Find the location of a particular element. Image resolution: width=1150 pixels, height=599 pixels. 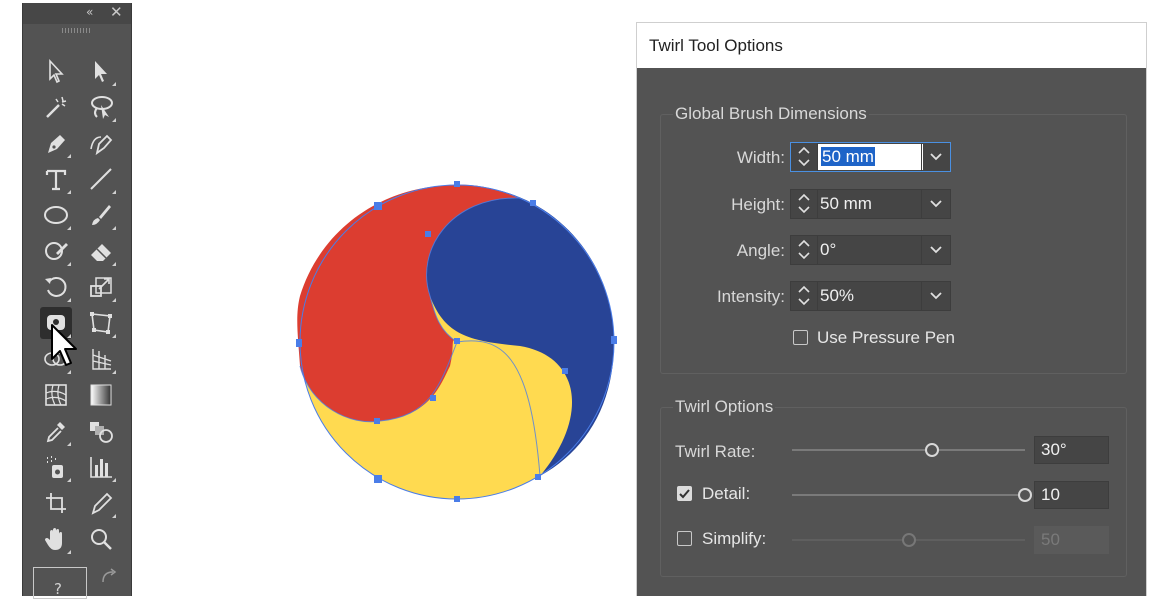

arrow-outline-icon is located at coordinates (56, 71).